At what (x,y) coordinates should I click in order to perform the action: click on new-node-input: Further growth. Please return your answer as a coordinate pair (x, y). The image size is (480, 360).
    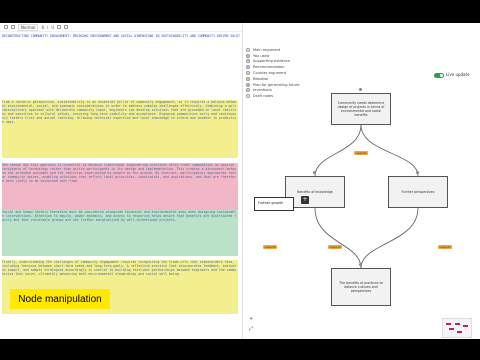
    Looking at the image, I should click on (274, 204).